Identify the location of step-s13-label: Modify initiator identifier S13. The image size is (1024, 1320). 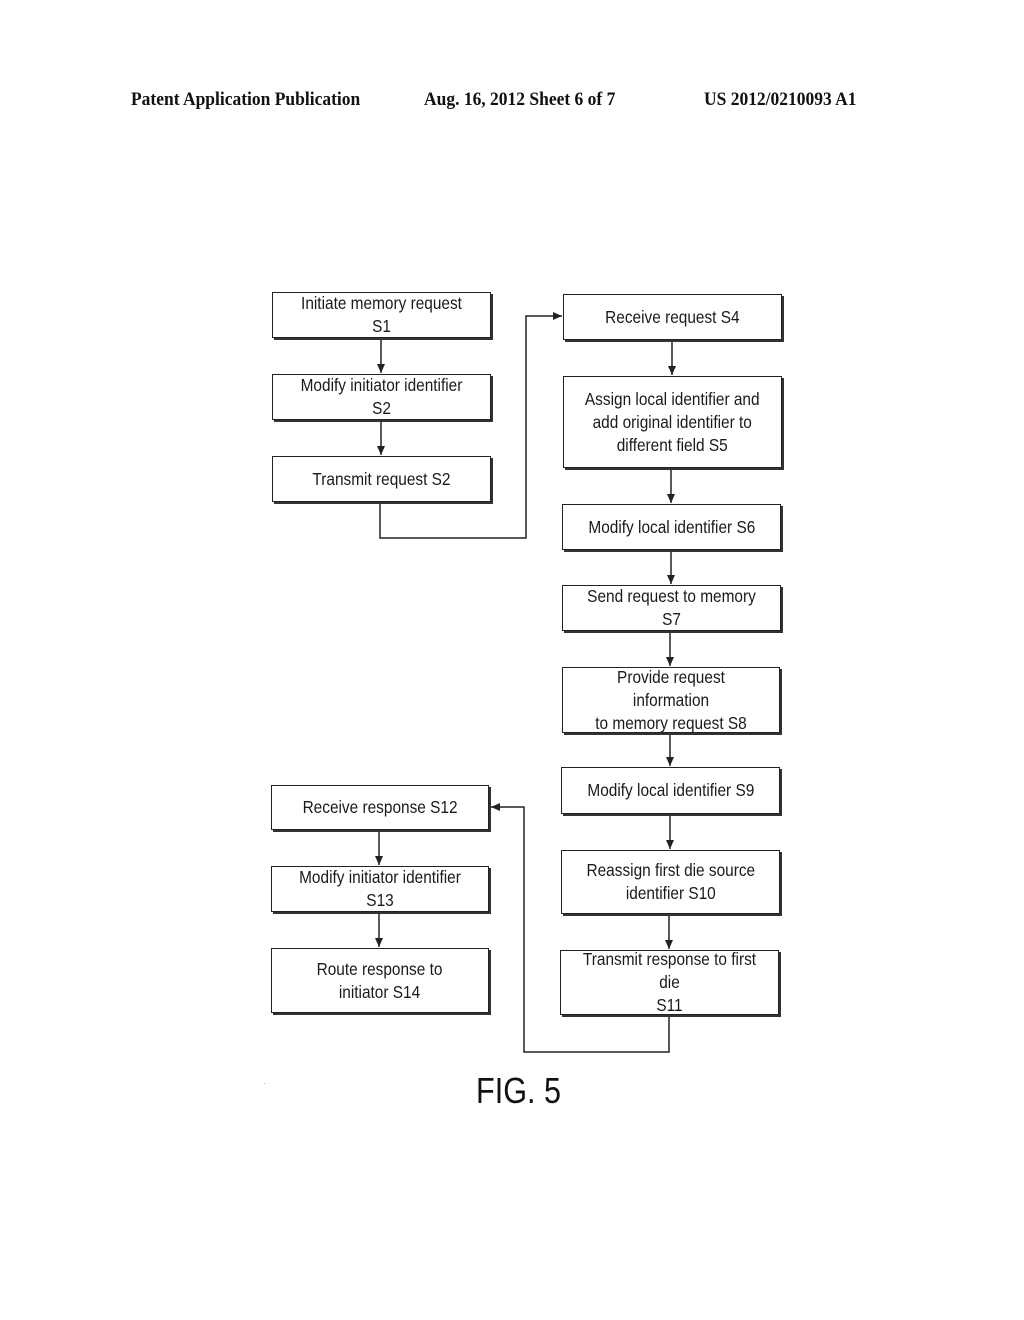
(380, 888).